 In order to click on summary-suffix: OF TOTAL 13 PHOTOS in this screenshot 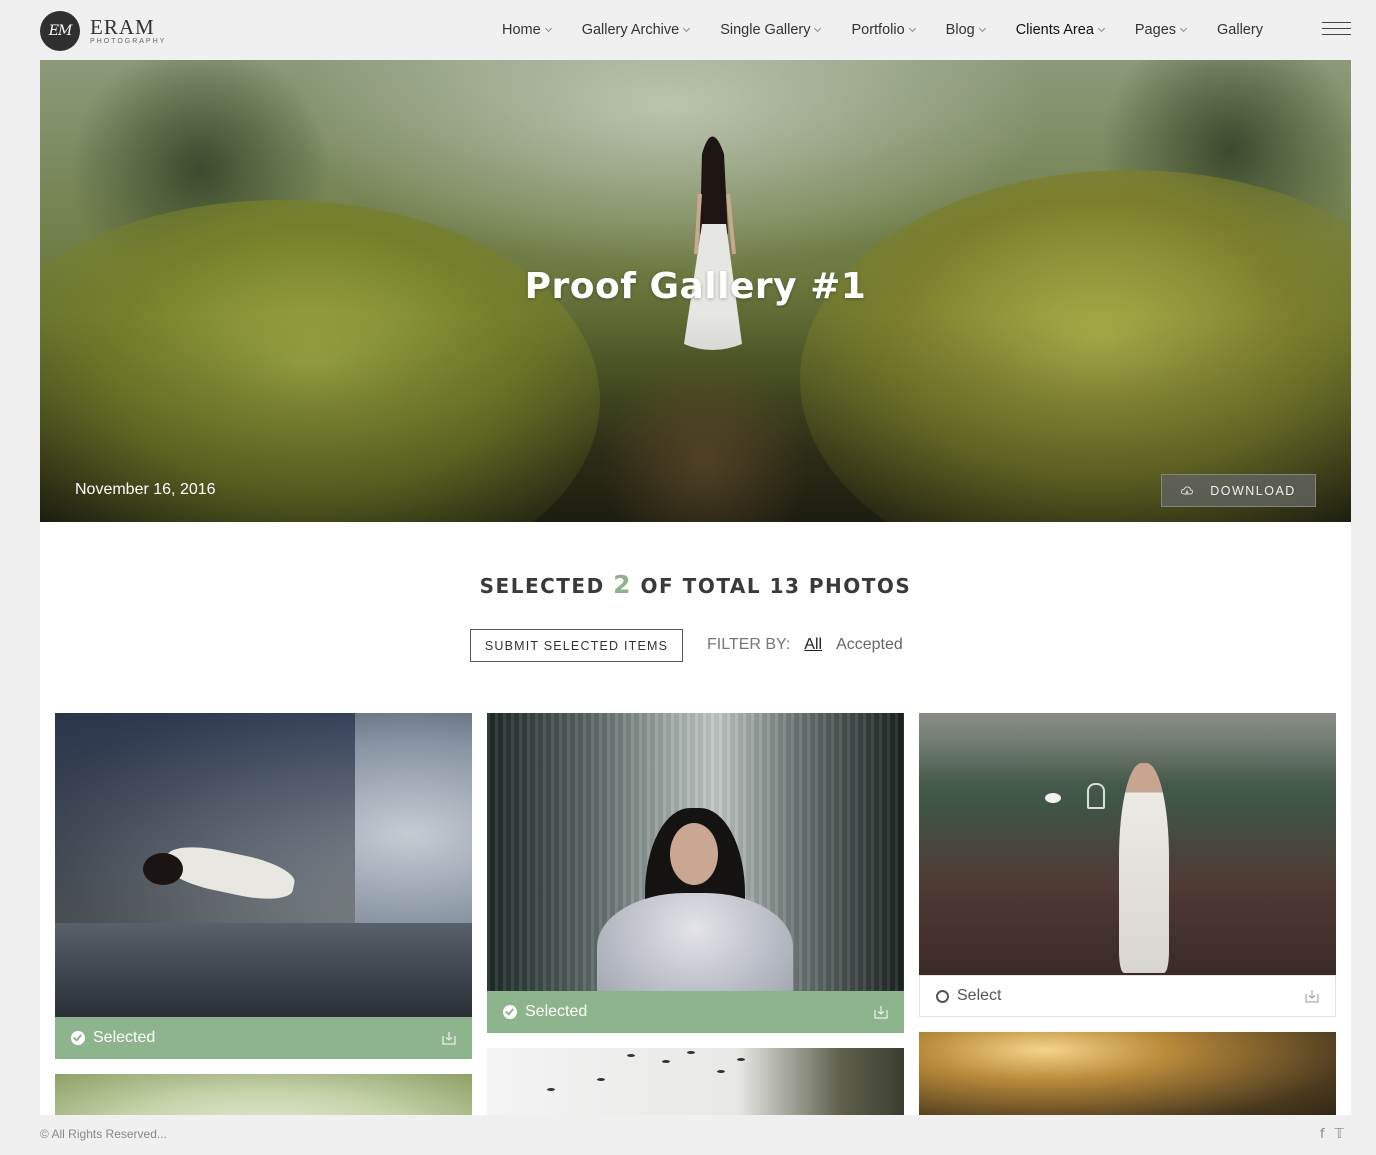, I will do `click(776, 586)`.